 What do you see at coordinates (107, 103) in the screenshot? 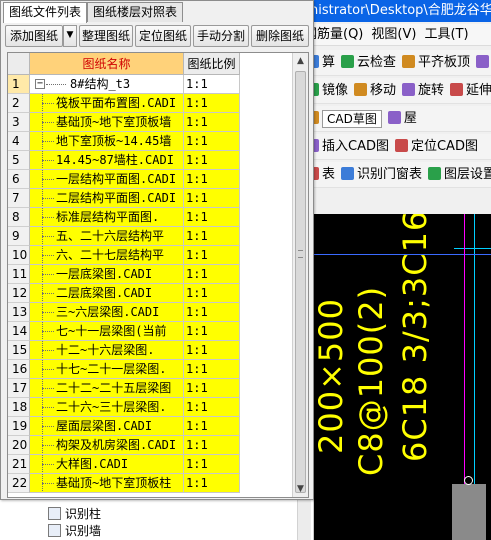
I see `drawing-name-cell: 筏板平面布置图.CADI` at bounding box center [107, 103].